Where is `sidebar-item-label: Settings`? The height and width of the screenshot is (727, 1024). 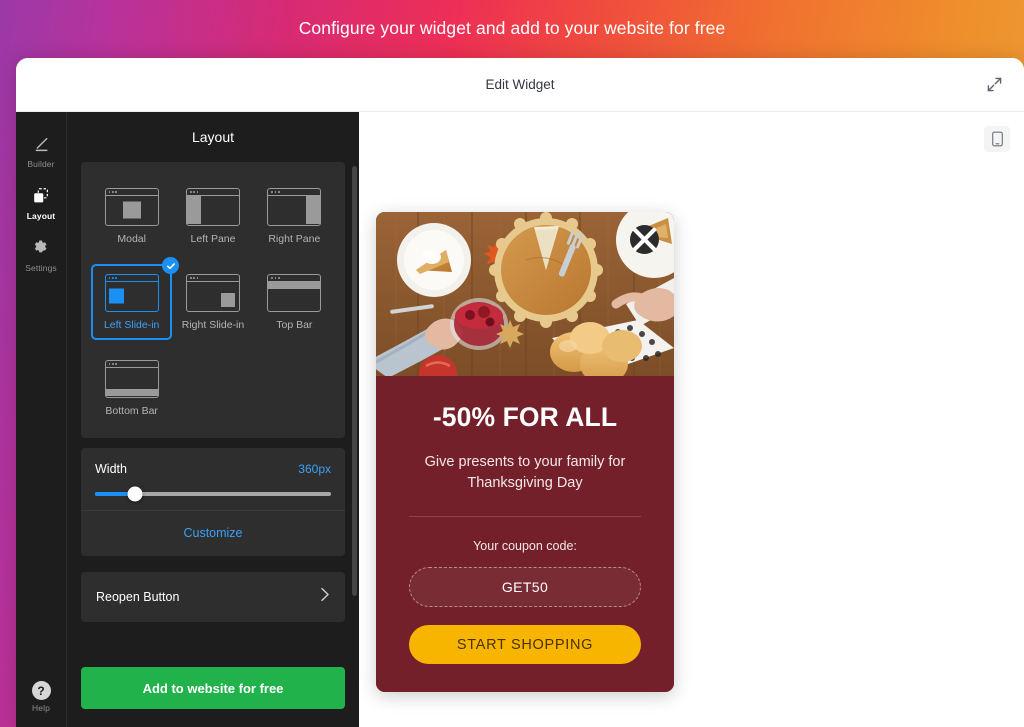
sidebar-item-label: Settings is located at coordinates (41, 268).